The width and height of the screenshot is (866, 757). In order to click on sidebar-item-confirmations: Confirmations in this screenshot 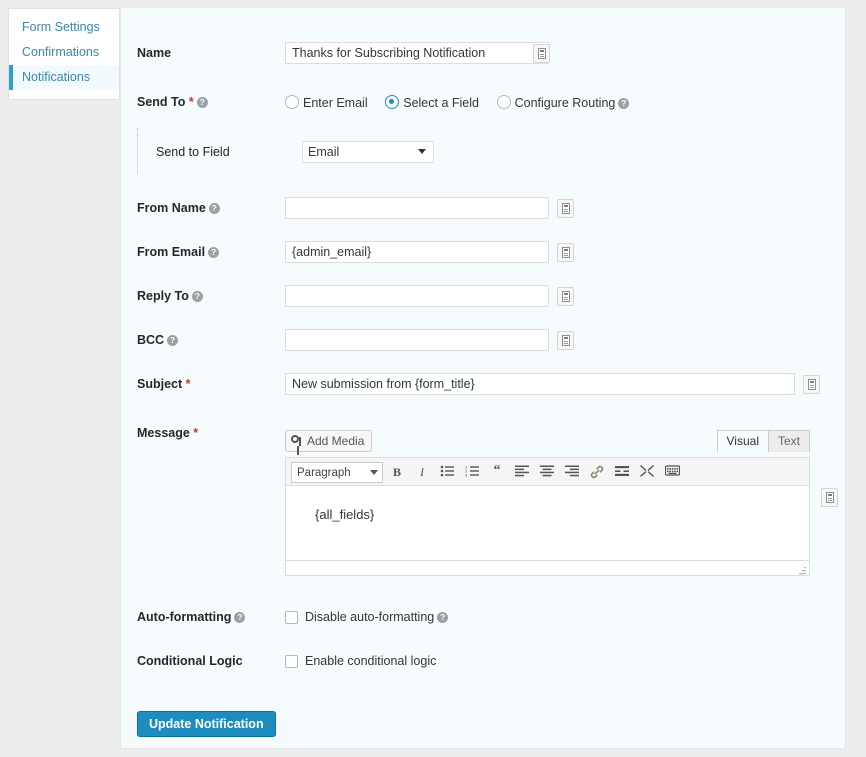, I will do `click(64, 52)`.